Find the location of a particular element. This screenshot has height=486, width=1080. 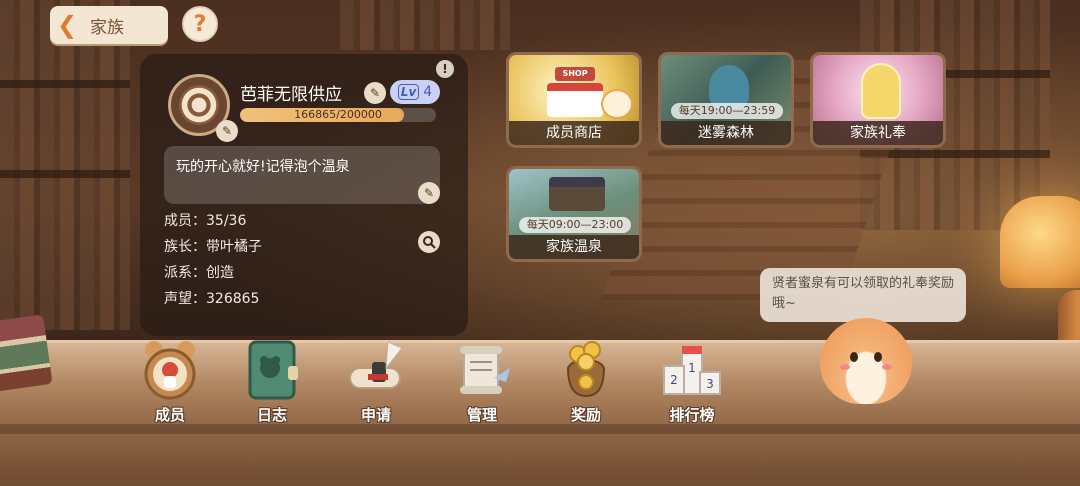

stat-reputation: 声望：326865 is located at coordinates (212, 299).